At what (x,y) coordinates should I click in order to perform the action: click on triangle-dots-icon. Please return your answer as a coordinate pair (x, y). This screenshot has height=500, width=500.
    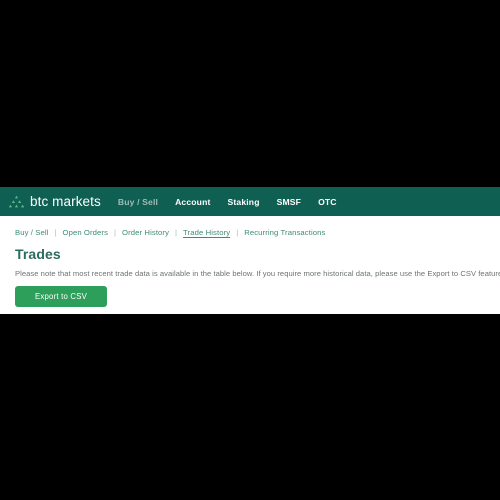
    Looking at the image, I should click on (16, 201).